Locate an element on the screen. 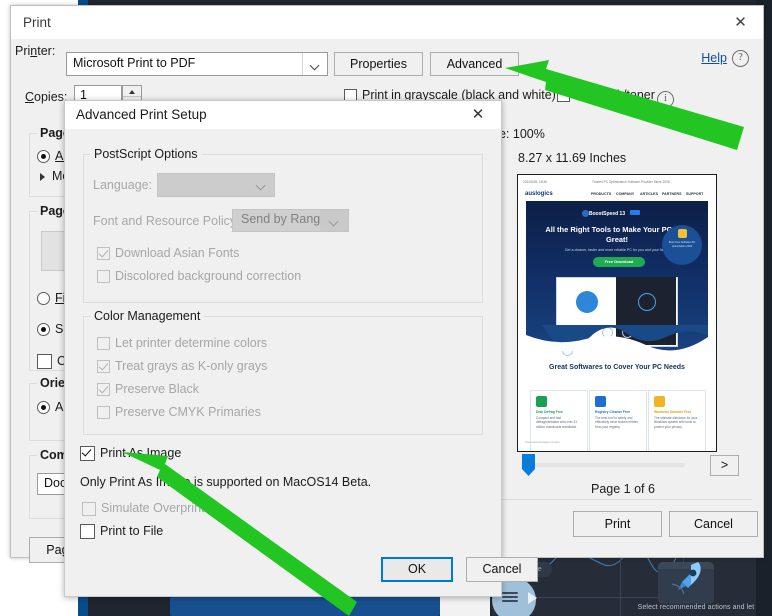  print-dialog-title: Print is located at coordinates (37, 22).